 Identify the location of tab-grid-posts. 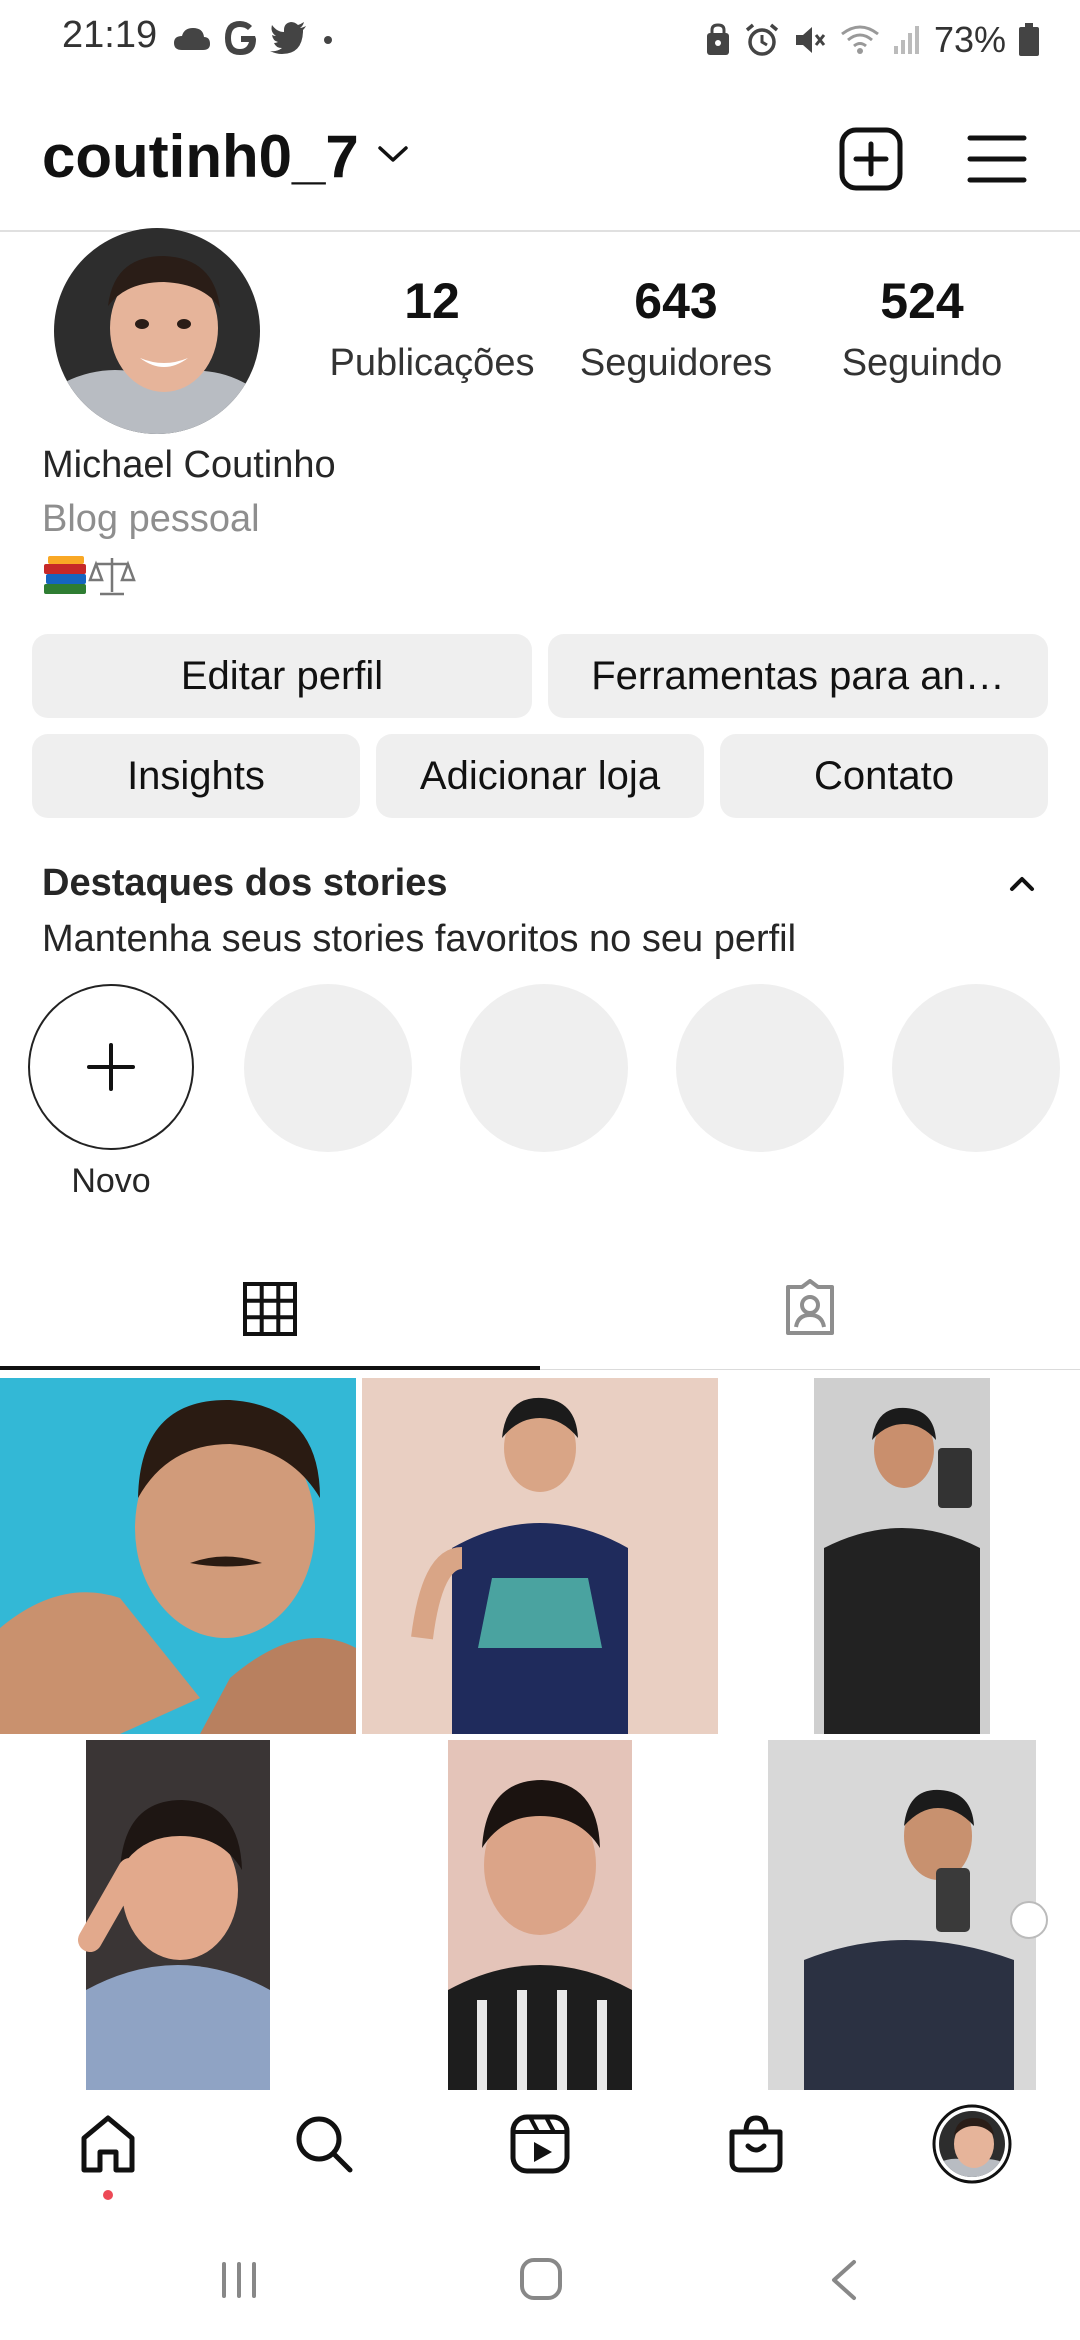
(270, 1309).